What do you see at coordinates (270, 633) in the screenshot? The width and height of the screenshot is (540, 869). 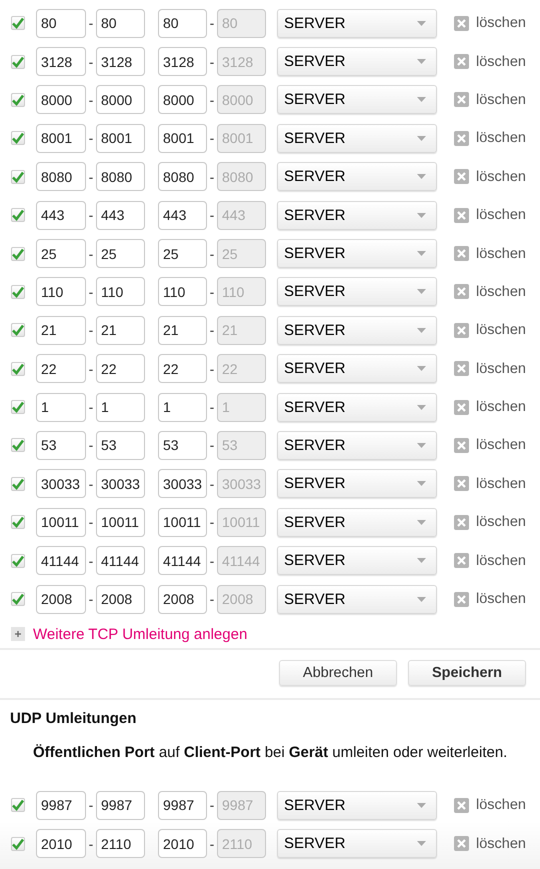 I see `add-link: Weitere TCP Umleitung anlegen` at bounding box center [270, 633].